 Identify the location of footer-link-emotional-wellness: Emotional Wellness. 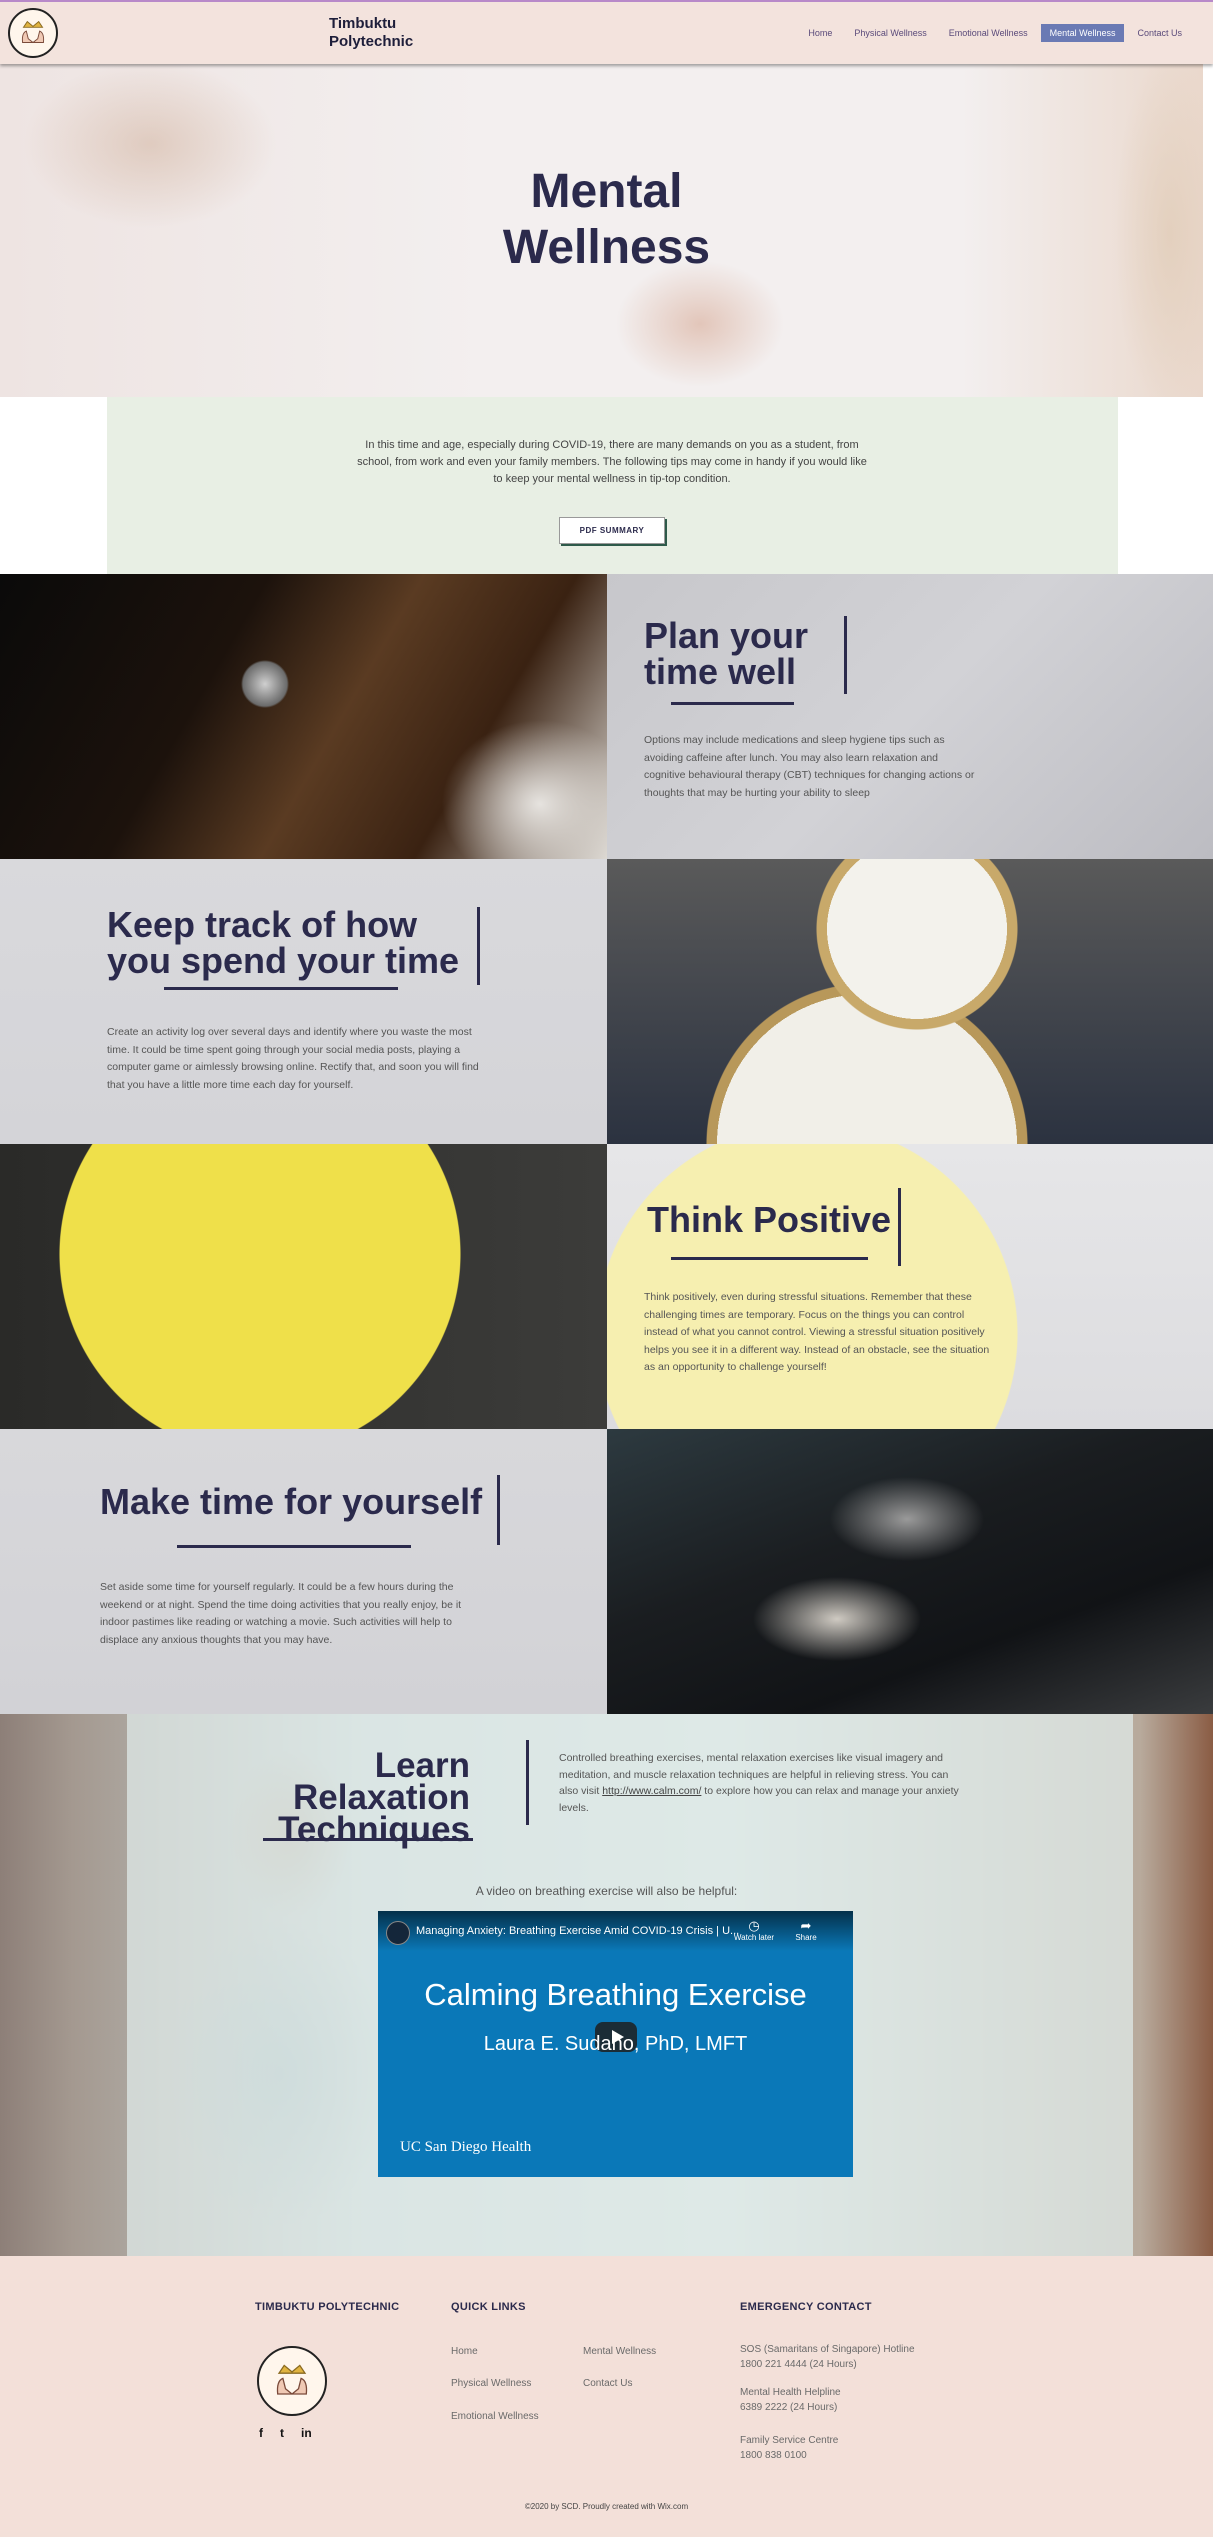
(495, 2416).